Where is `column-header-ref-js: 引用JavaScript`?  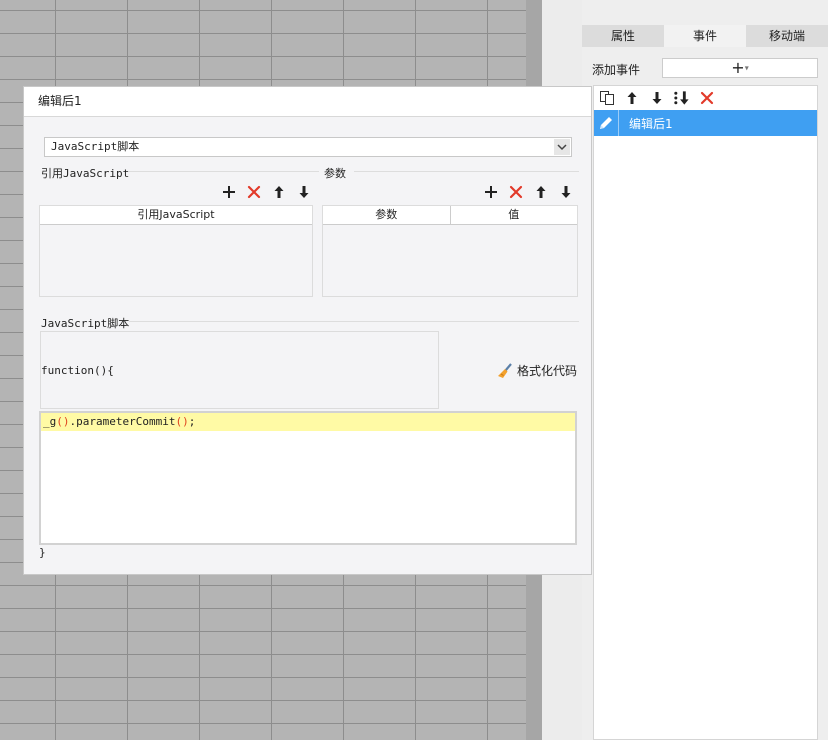 column-header-ref-js: 引用JavaScript is located at coordinates (176, 215).